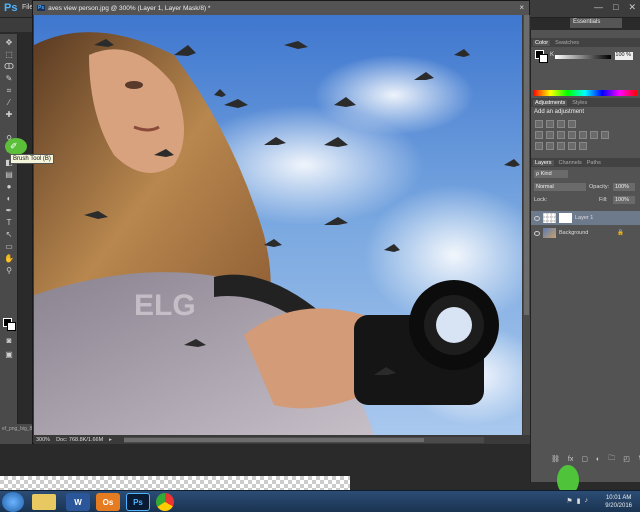 This screenshot has height=512, width=640. What do you see at coordinates (9, 78) in the screenshot?
I see `quick-select-tool-icon: ✎` at bounding box center [9, 78].